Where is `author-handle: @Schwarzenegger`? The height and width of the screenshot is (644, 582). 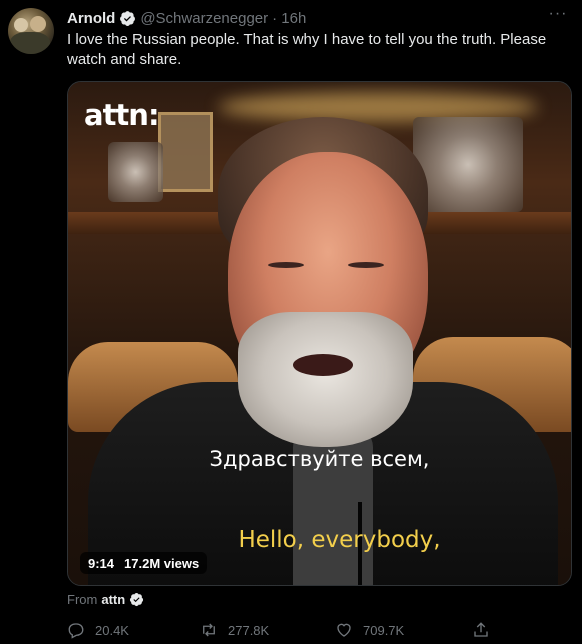 author-handle: @Schwarzenegger is located at coordinates (204, 18).